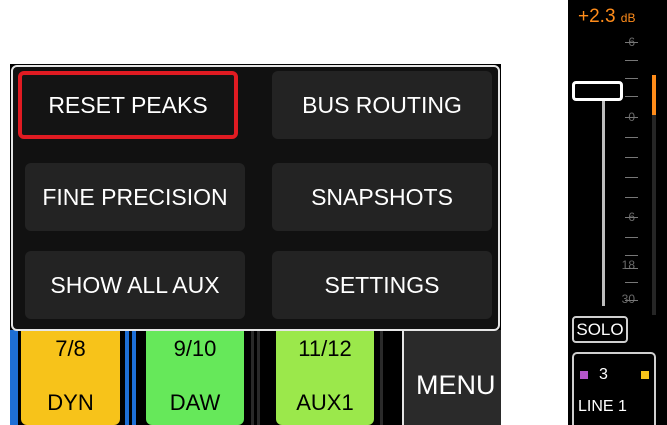  I want to click on channel-button-11-12: 11/12 AUX1, so click(325, 377).